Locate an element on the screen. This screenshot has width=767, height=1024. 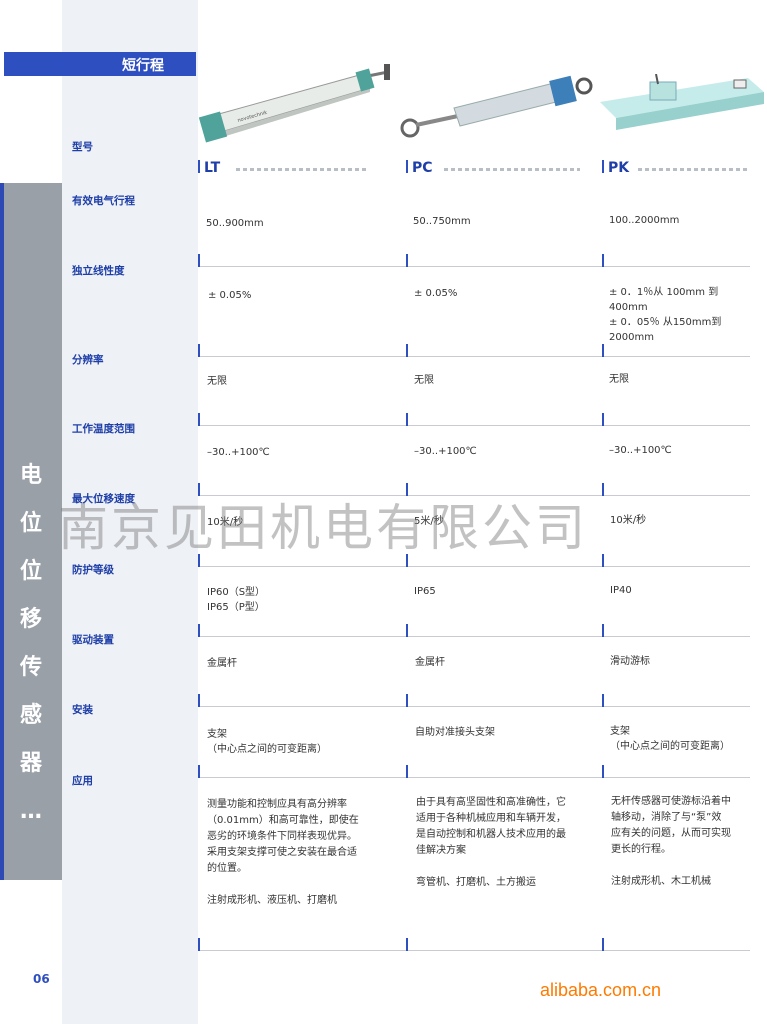
cell-line: 2000mm is located at coordinates (631, 337).